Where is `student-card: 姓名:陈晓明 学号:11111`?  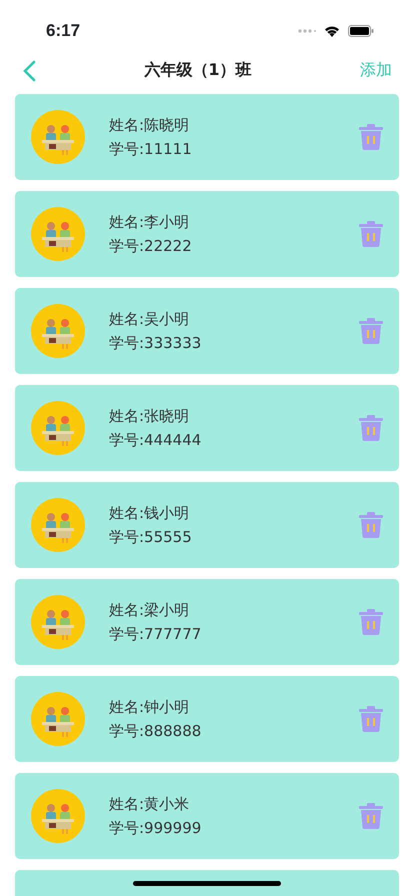
student-card: 姓名:陈晓明 学号:11111 is located at coordinates (207, 137).